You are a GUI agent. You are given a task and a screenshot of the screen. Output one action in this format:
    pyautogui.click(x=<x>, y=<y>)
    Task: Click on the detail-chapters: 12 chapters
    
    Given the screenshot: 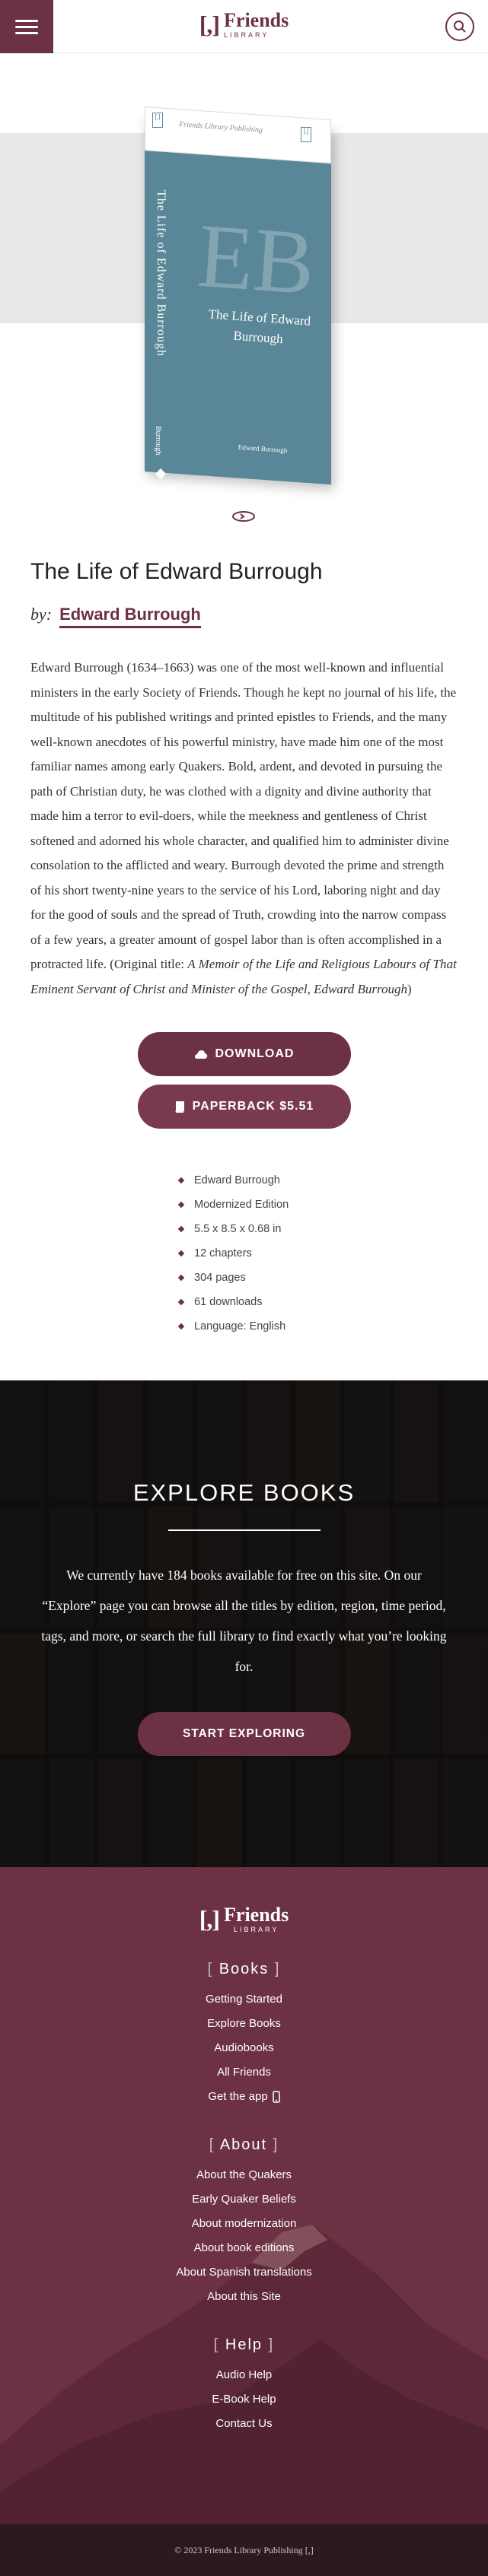 What is the action you would take?
    pyautogui.click(x=333, y=1253)
    